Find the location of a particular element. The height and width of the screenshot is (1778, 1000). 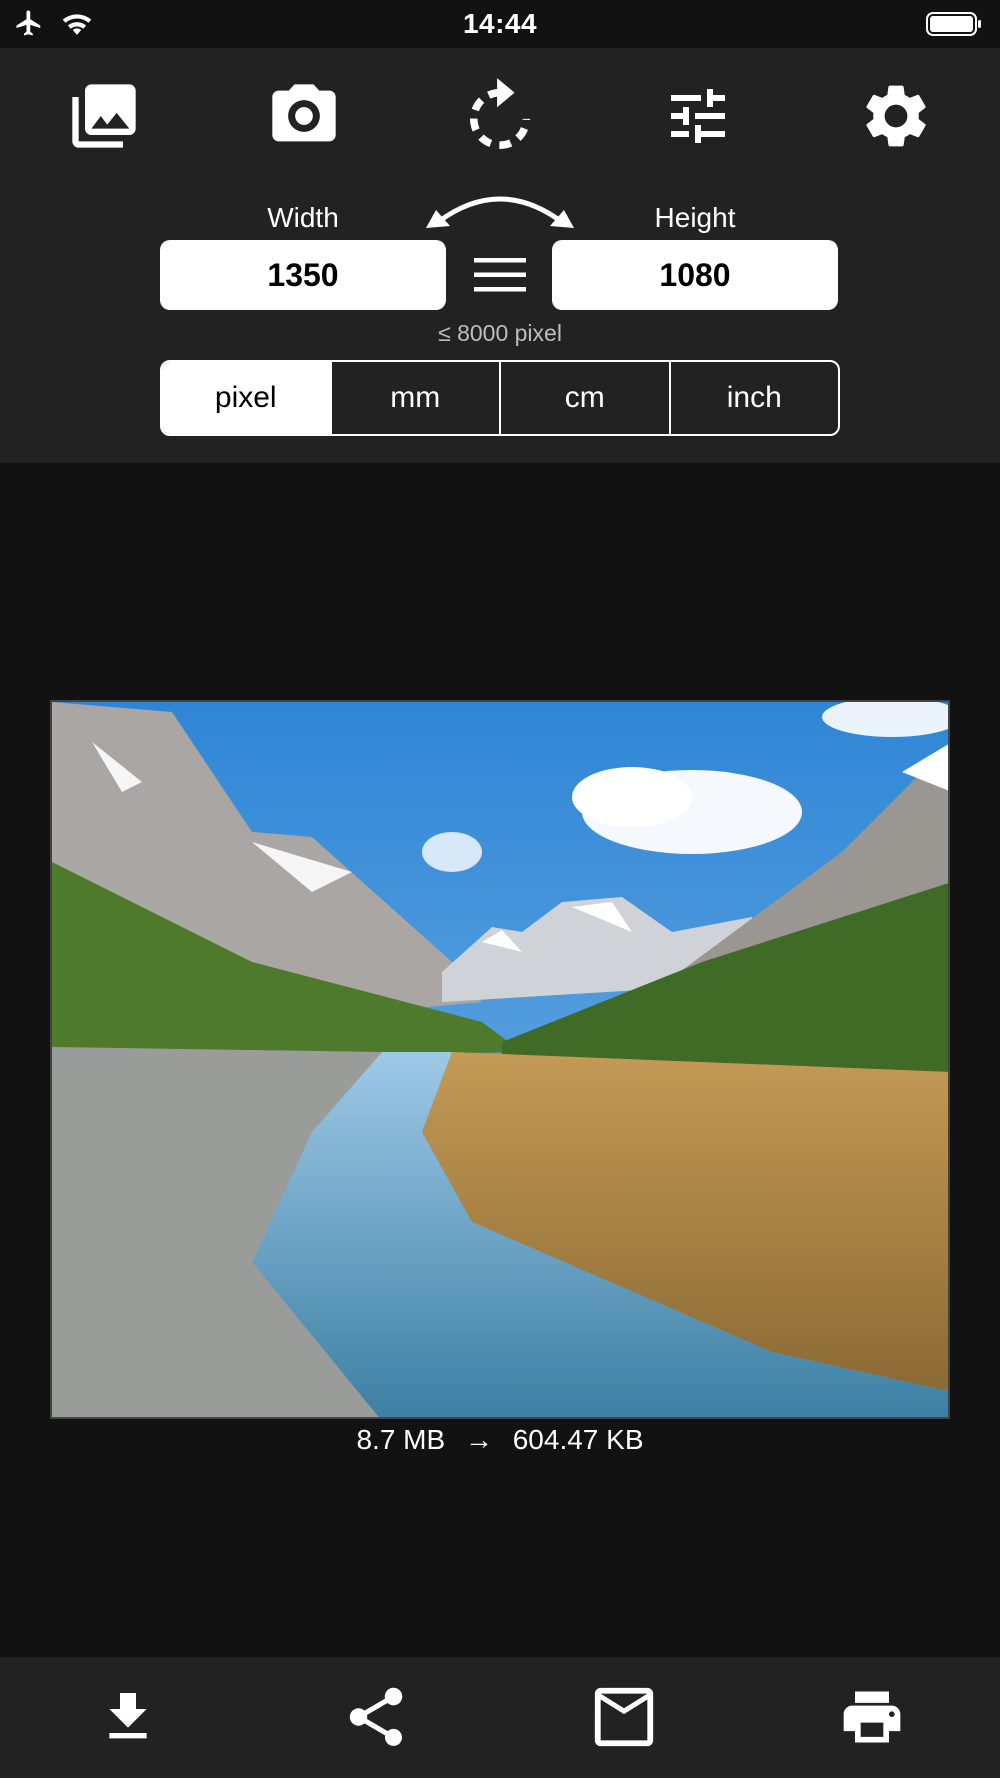

settings-gear-icon is located at coordinates (896, 116).